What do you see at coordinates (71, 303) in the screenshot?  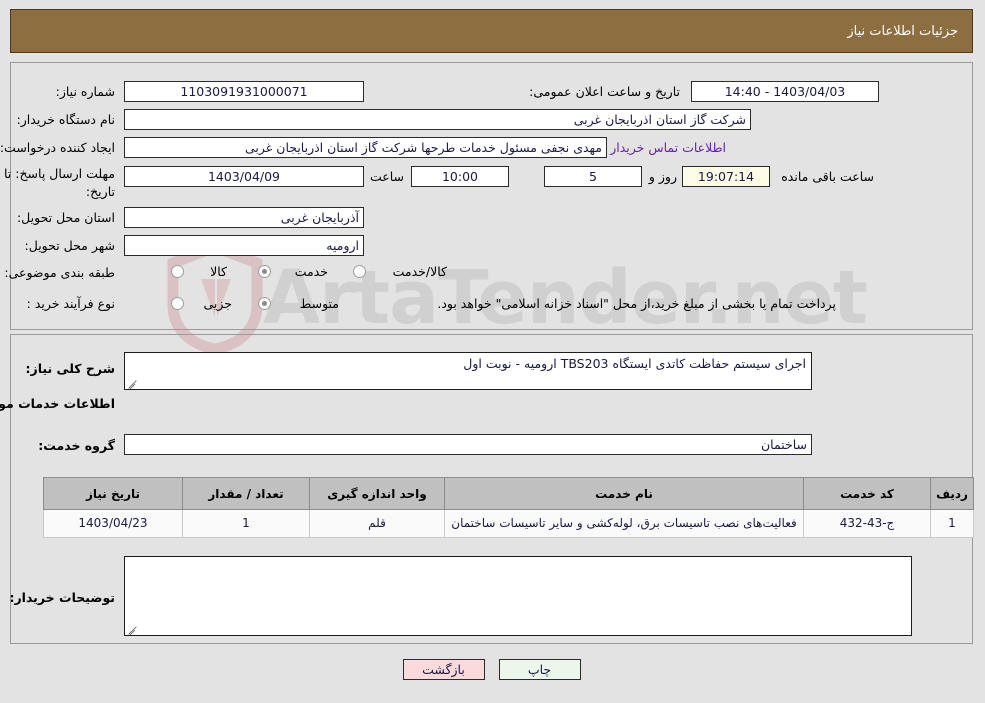 I see `process-label: نوع فرآیند خرید :` at bounding box center [71, 303].